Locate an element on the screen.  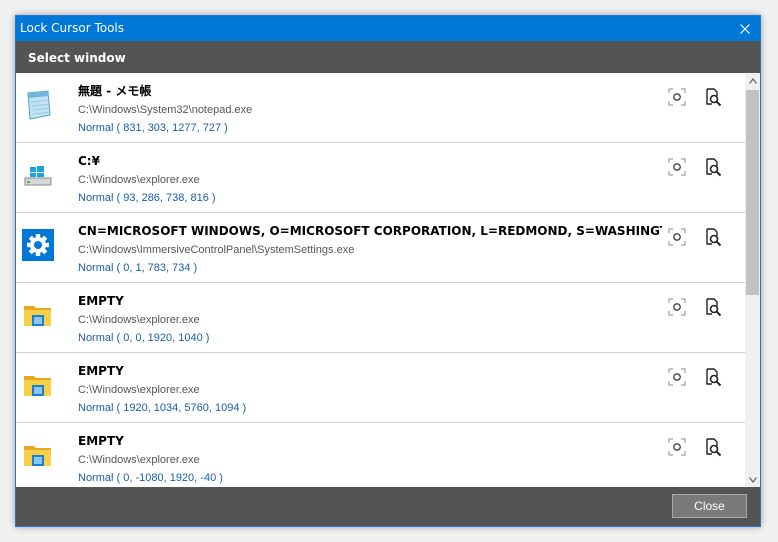
chevron-up-icon is located at coordinates (752, 80).